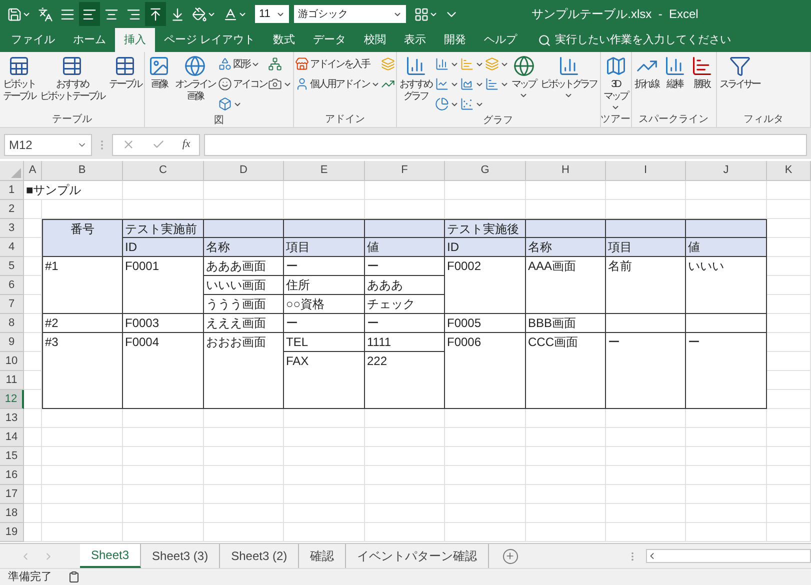 The image size is (811, 585). Describe the element at coordinates (12, 399) in the screenshot. I see `row-header: 12` at that location.